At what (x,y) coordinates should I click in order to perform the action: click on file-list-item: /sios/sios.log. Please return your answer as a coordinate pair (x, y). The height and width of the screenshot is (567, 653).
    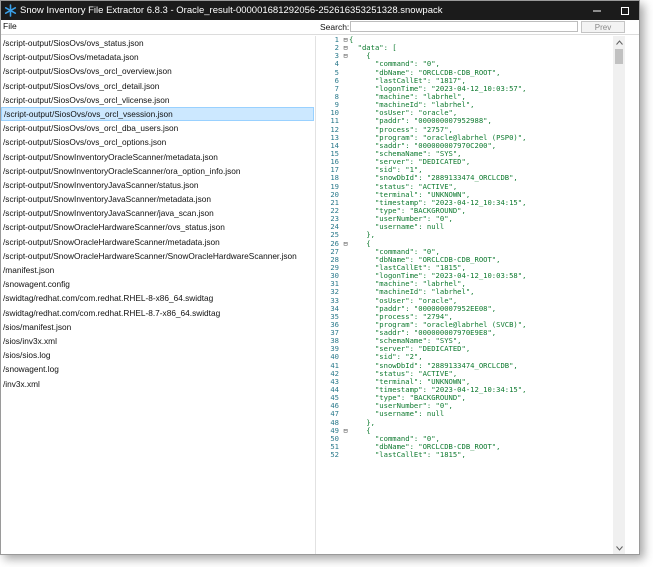
    Looking at the image, I should click on (157, 355).